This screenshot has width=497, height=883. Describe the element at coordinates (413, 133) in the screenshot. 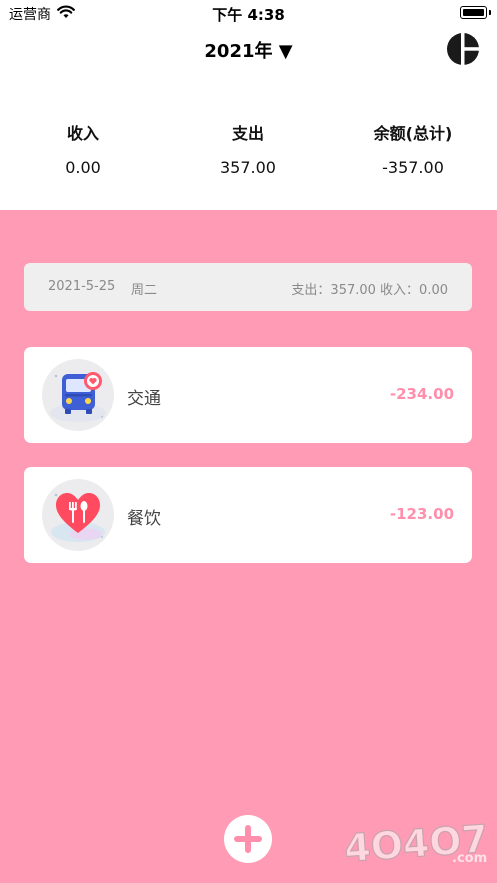

I see `balance-label: 余额(总计)` at that location.